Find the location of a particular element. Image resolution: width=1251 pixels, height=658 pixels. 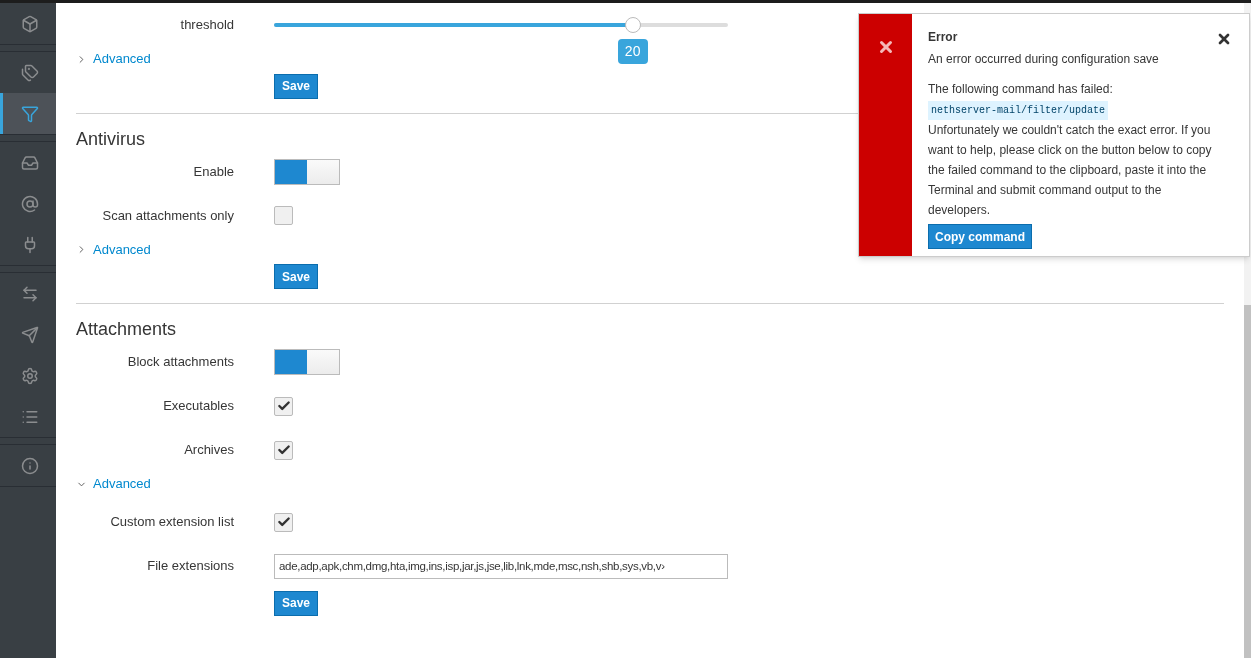

field-label: File extensions is located at coordinates (190, 566).